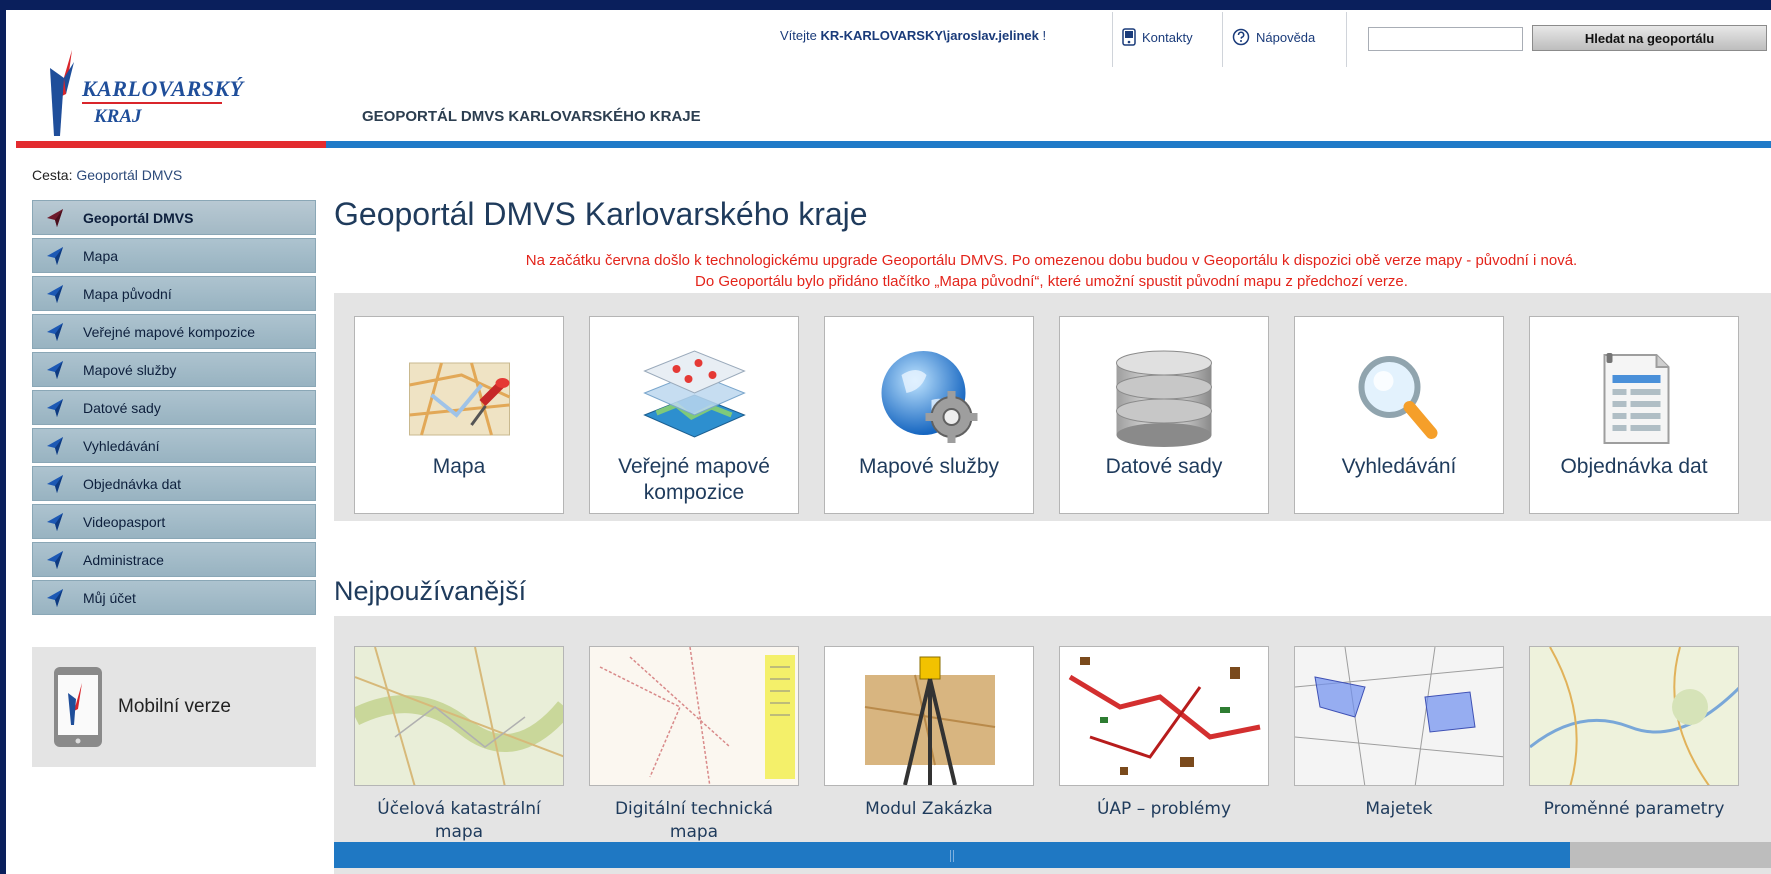 This screenshot has height=874, width=1771. I want to click on logo-swoosh-icon, so click(62, 93).